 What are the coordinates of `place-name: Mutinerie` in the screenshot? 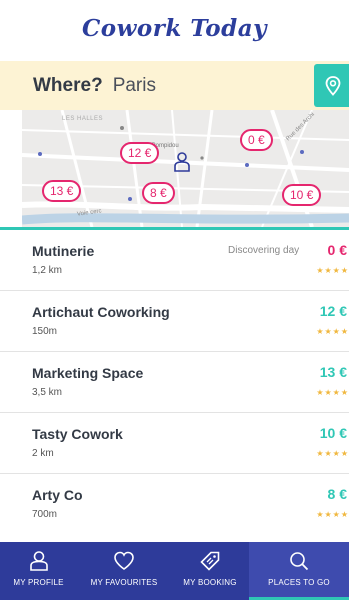 It's located at (63, 251).